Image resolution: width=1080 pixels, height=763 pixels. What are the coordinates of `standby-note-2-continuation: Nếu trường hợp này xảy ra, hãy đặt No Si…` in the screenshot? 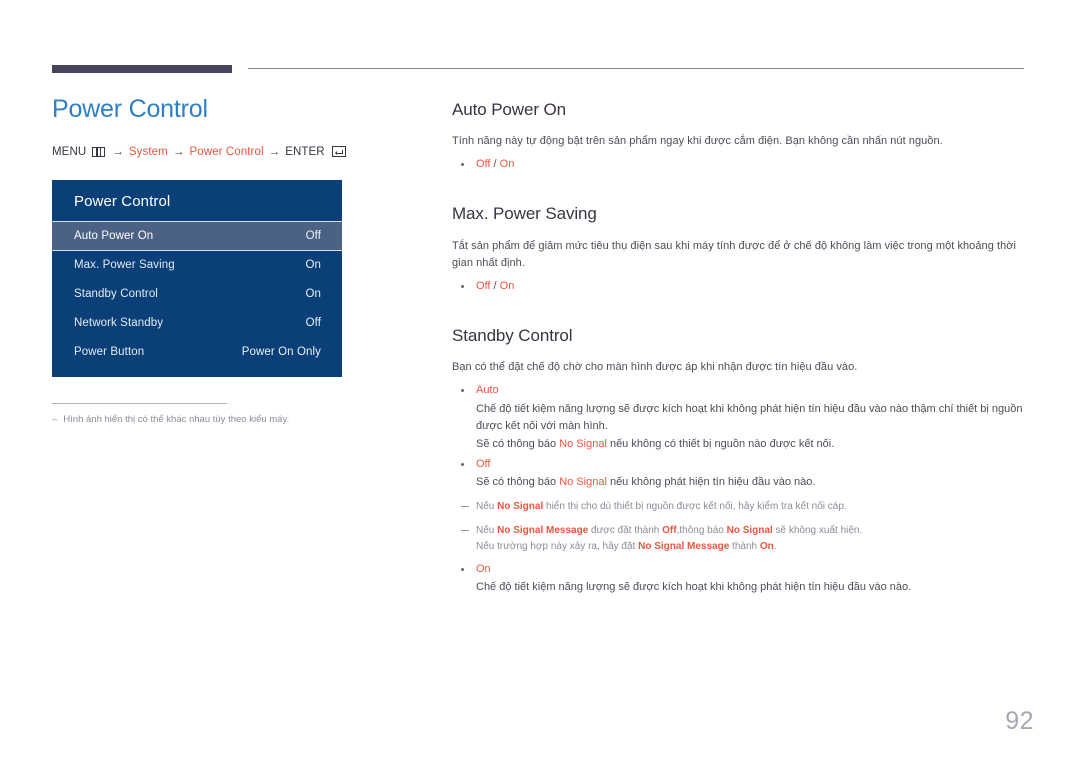 It's located at (753, 547).